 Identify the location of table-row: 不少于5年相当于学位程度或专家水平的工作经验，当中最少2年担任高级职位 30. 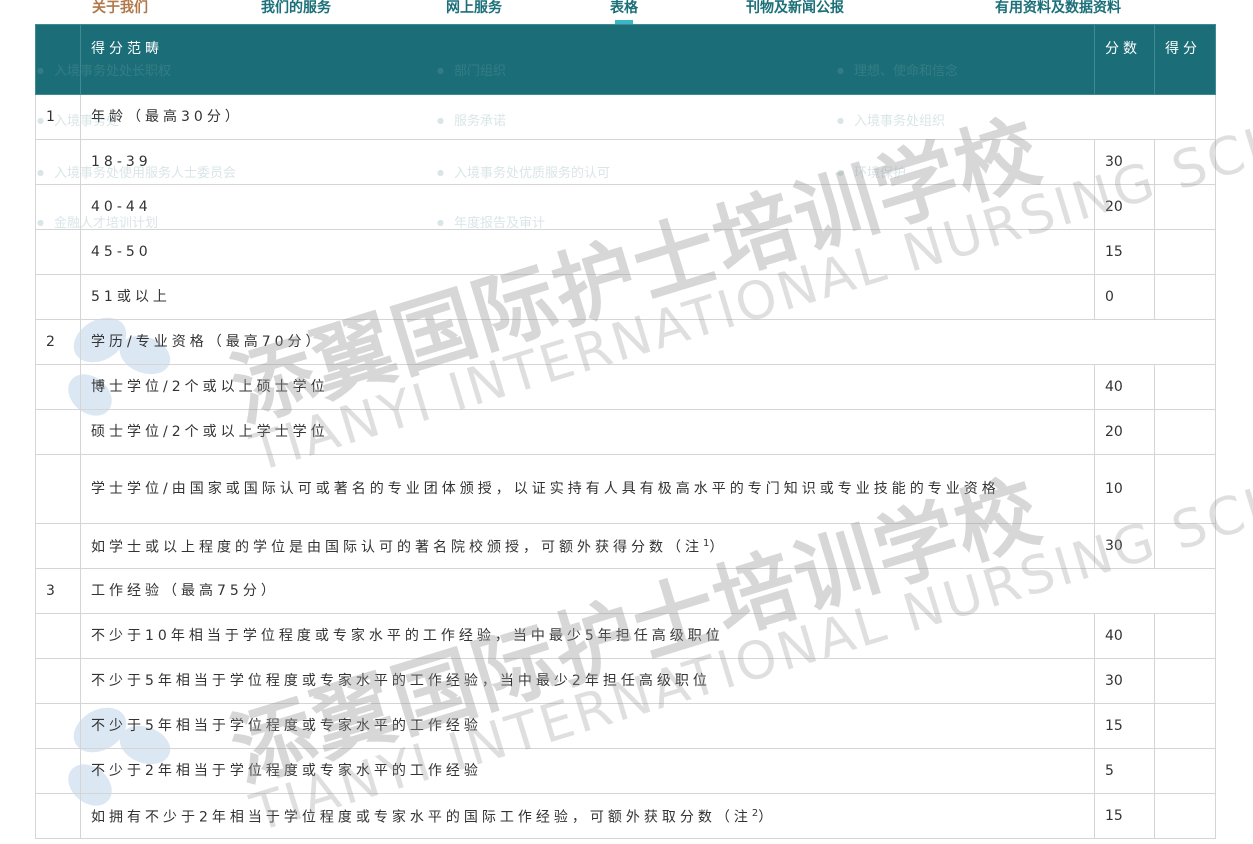
(625, 681).